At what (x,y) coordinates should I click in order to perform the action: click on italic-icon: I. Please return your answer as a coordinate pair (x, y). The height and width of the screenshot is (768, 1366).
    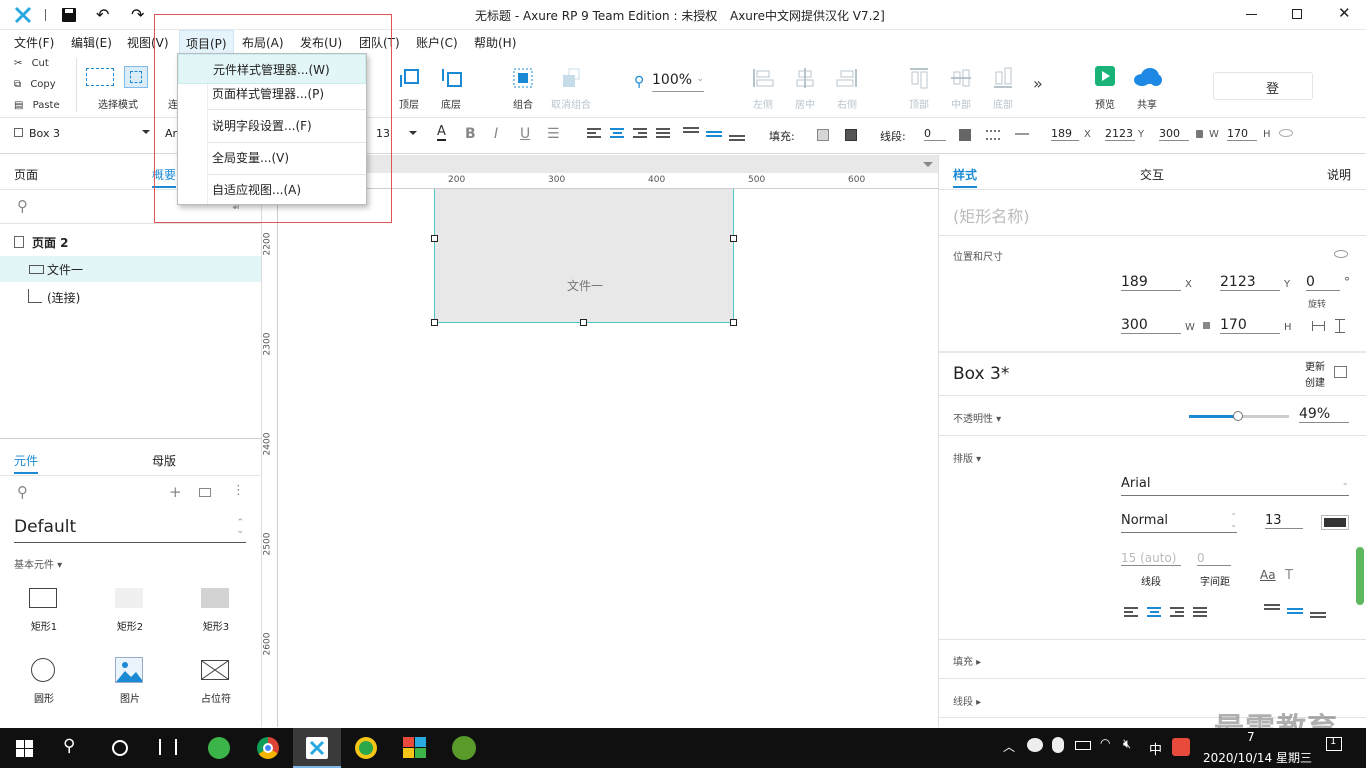
    Looking at the image, I should click on (496, 134).